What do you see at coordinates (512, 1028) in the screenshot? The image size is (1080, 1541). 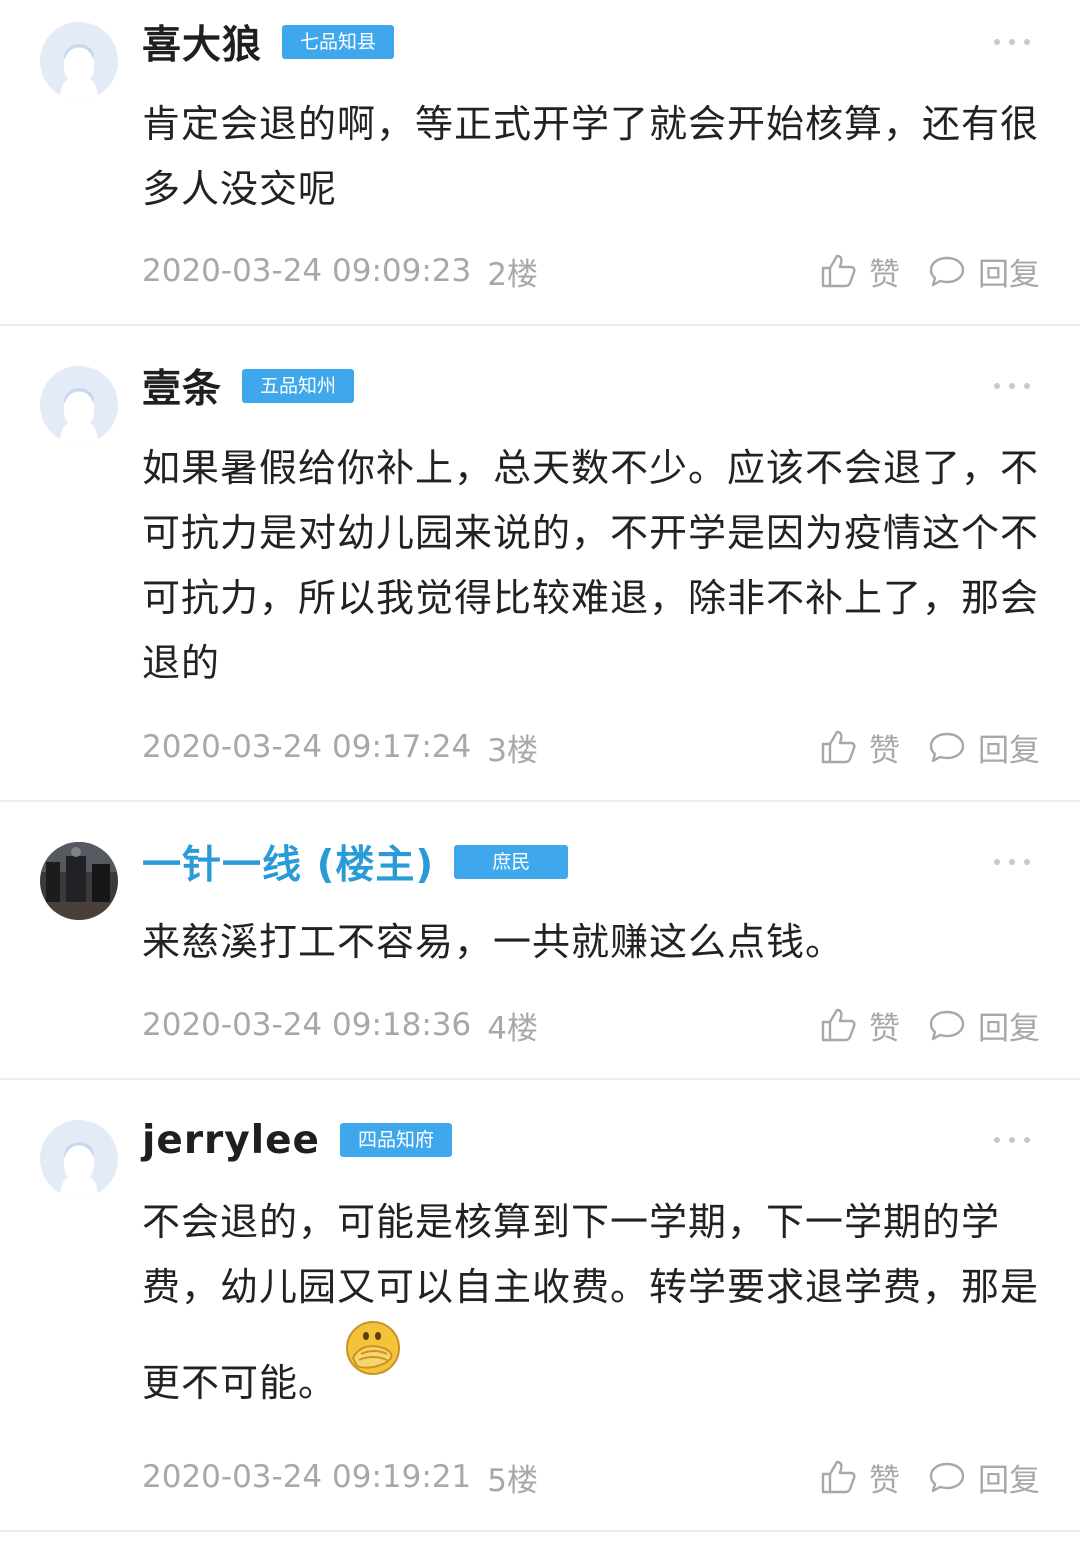 I see `floor-number: 4楼` at bounding box center [512, 1028].